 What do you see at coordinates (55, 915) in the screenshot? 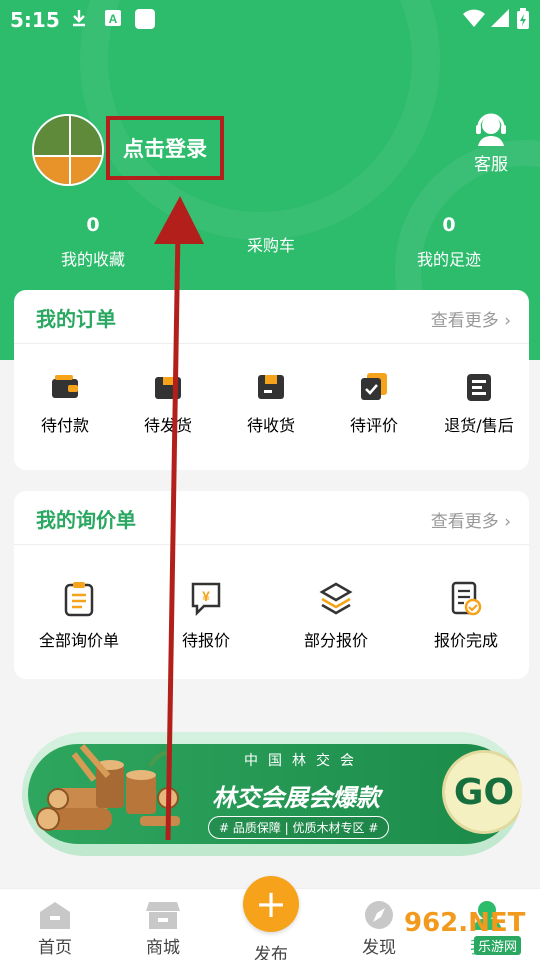
I see `home-icon` at bounding box center [55, 915].